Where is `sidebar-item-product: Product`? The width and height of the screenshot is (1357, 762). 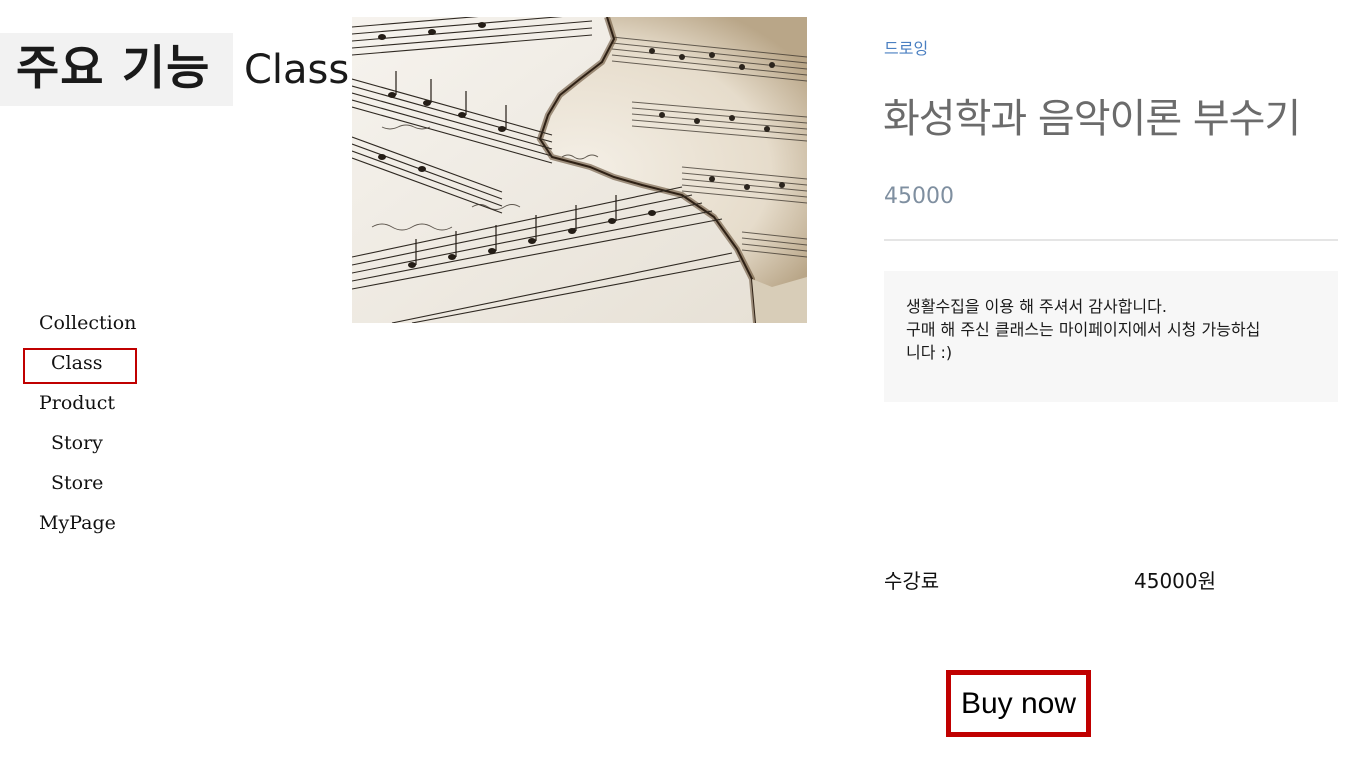
sidebar-item-product: Product is located at coordinates (77, 403).